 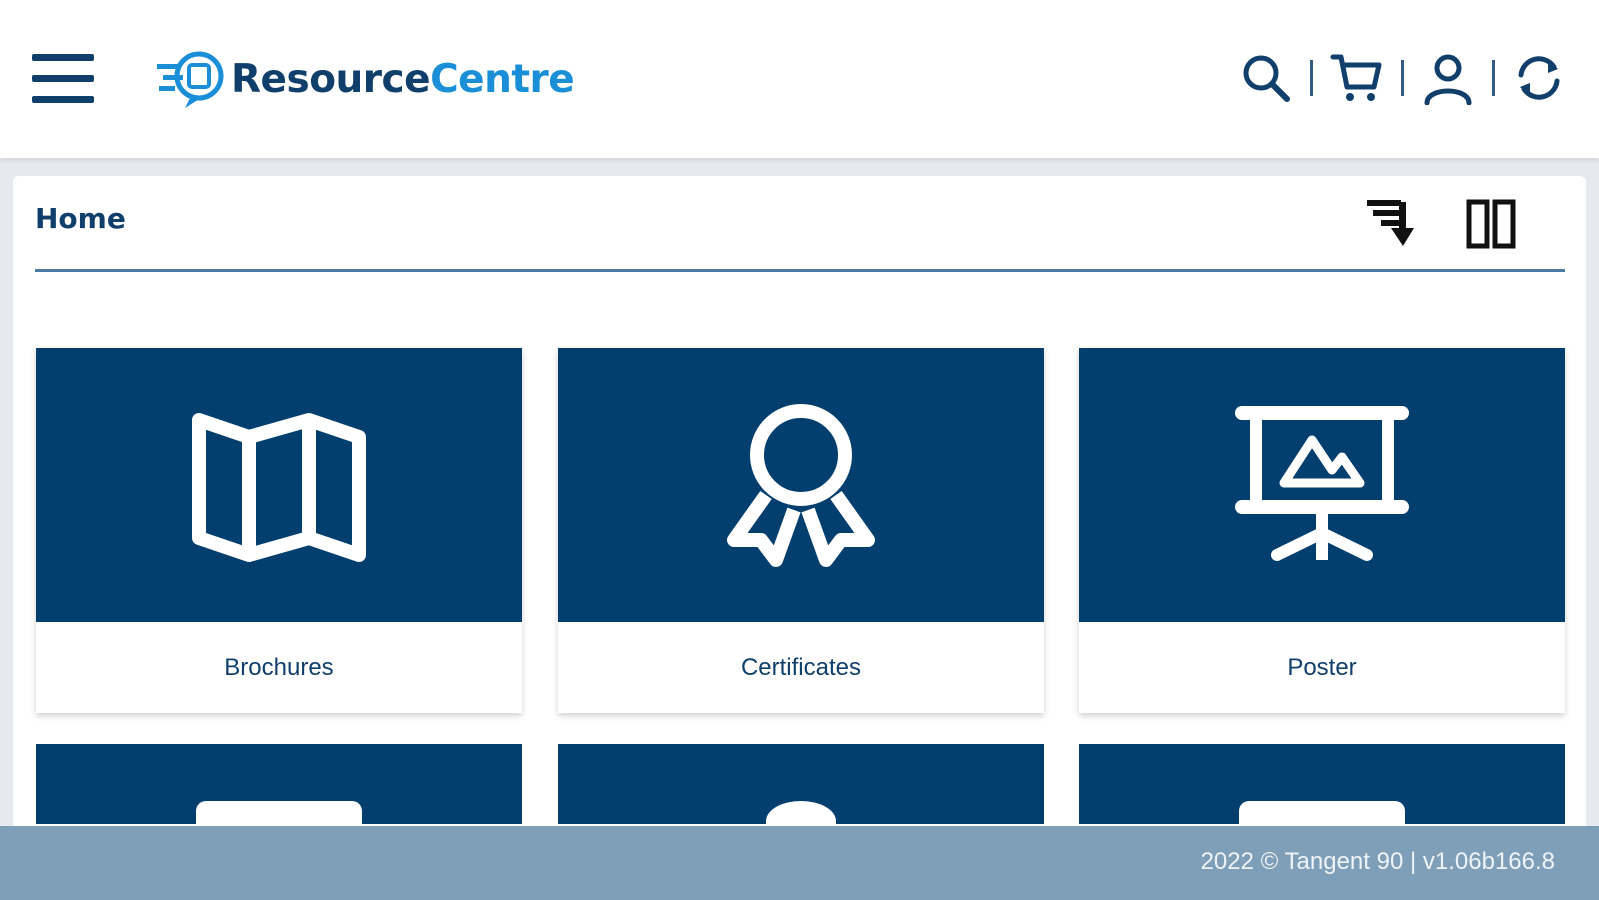 I want to click on logo-text-centre: Centre, so click(x=502, y=79).